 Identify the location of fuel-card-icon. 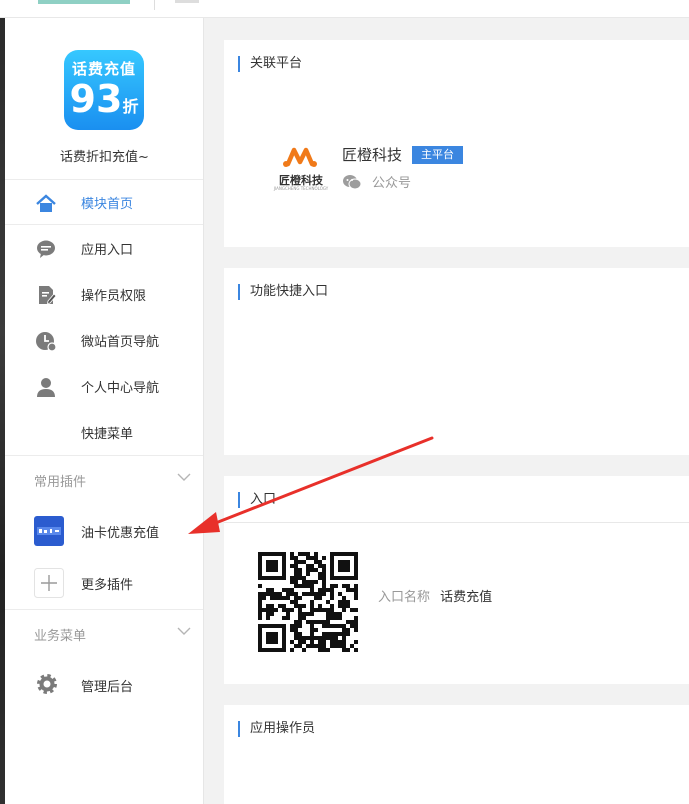
(49, 531).